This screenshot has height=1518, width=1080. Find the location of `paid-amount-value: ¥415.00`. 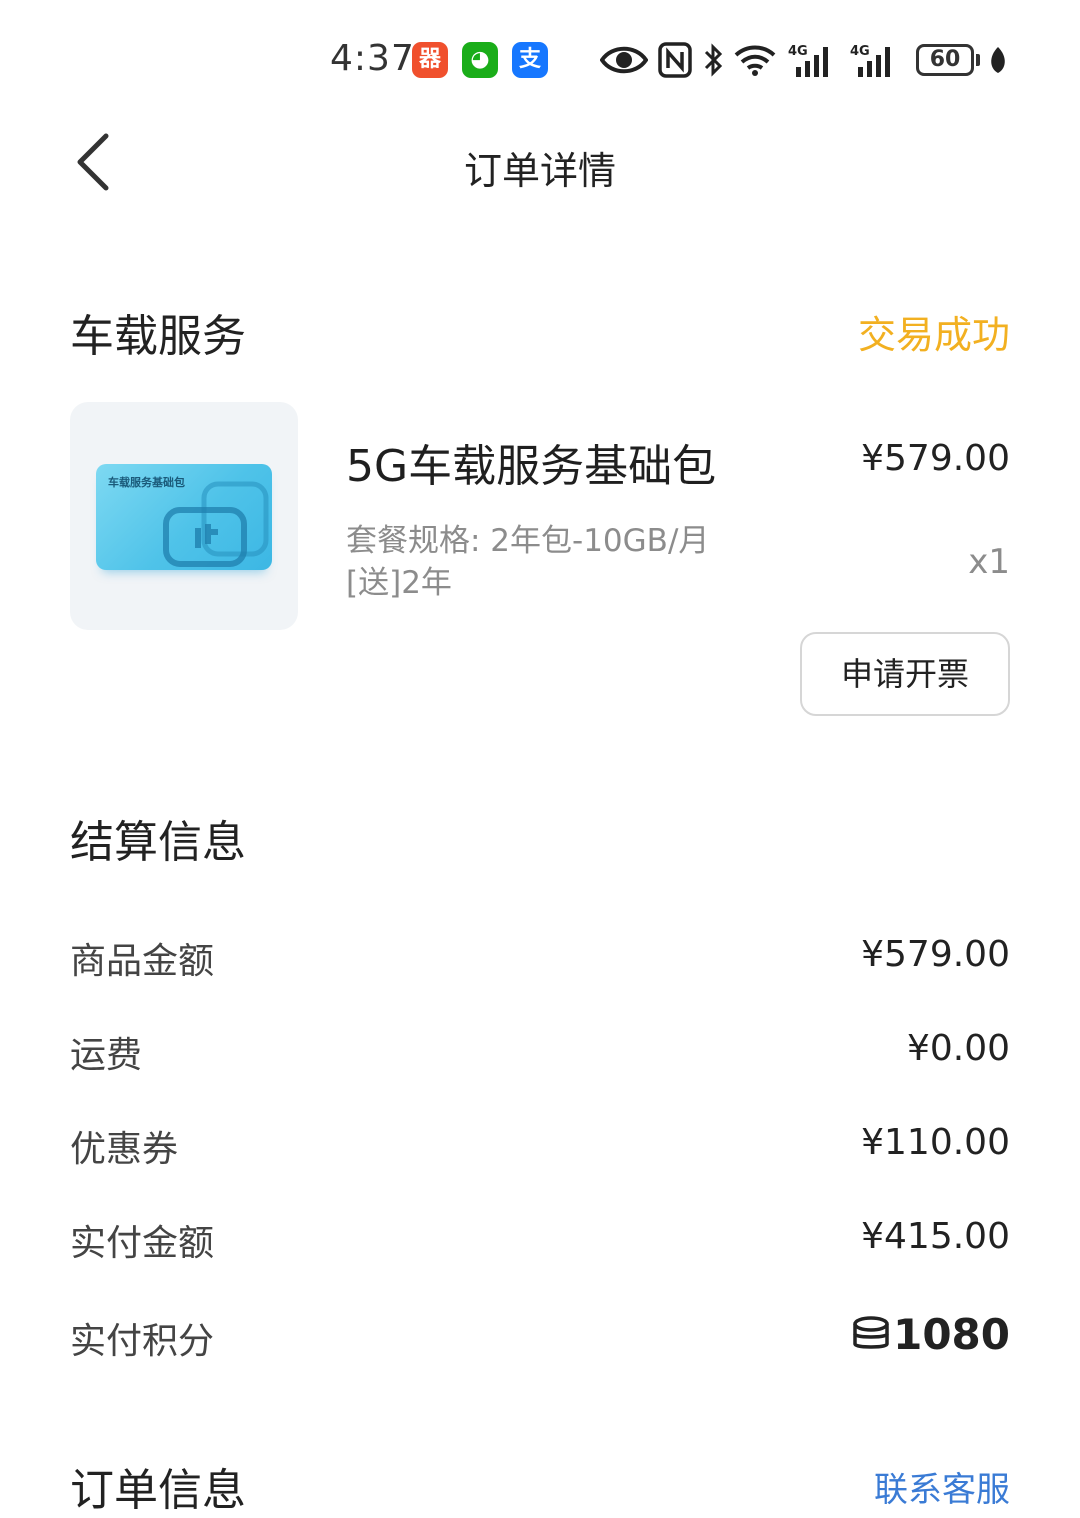

paid-amount-value: ¥415.00 is located at coordinates (935, 1236).